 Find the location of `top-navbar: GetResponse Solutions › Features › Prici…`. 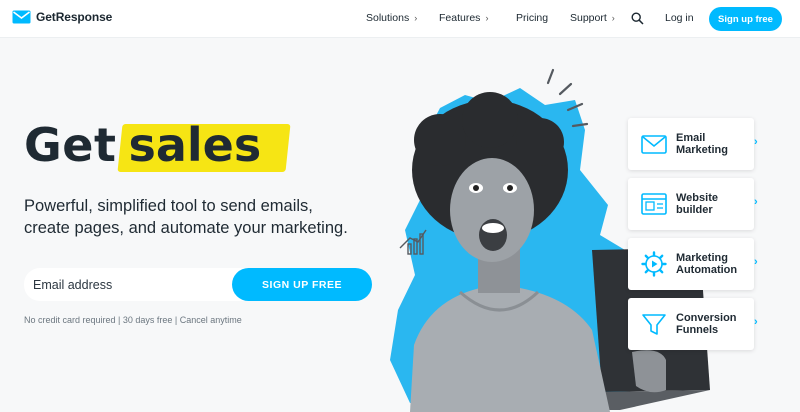

top-navbar: GetResponse Solutions › Features › Prici… is located at coordinates (400, 19).